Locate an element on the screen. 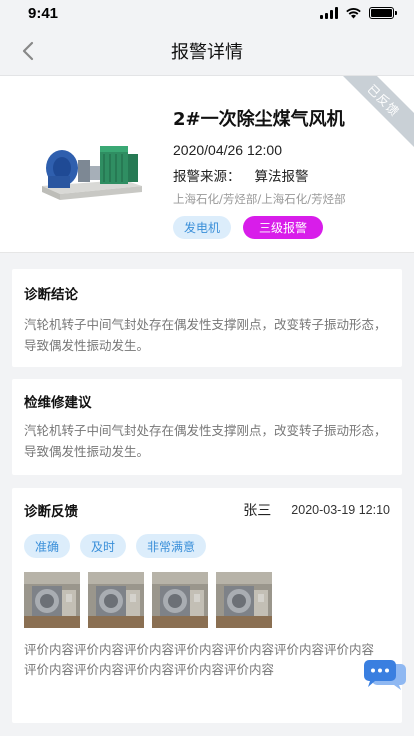 The image size is (414, 736). diagnosis-title: 诊断结论 is located at coordinates (51, 295).